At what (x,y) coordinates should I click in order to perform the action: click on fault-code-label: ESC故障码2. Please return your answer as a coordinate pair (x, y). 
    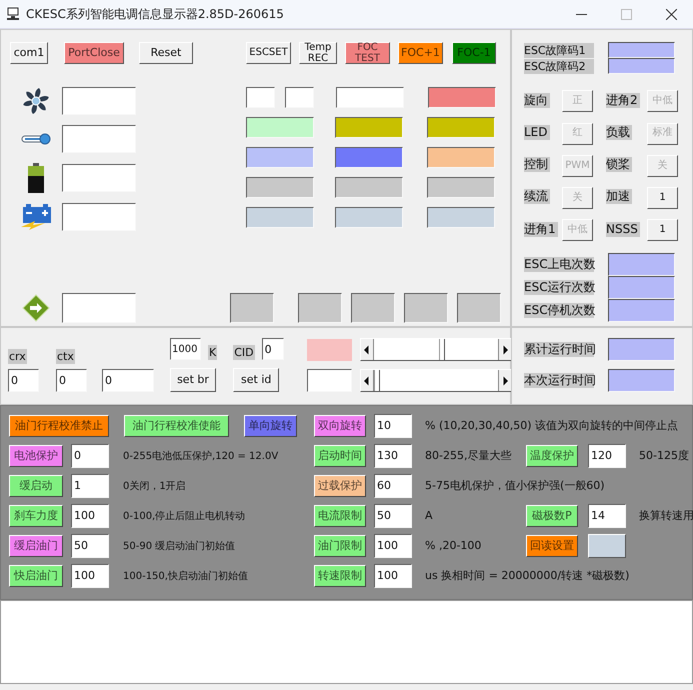
    Looking at the image, I should click on (559, 66).